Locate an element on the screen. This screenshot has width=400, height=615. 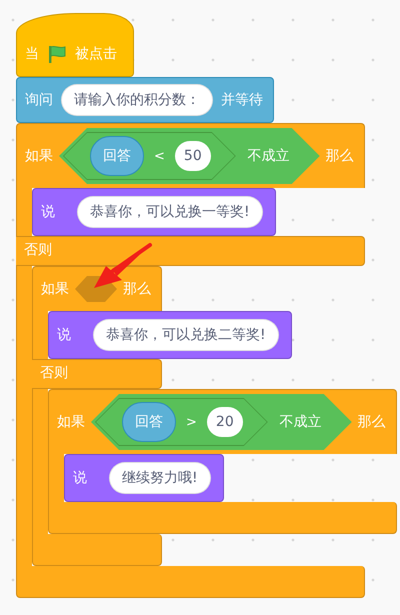
number-input: 50 is located at coordinates (192, 156).